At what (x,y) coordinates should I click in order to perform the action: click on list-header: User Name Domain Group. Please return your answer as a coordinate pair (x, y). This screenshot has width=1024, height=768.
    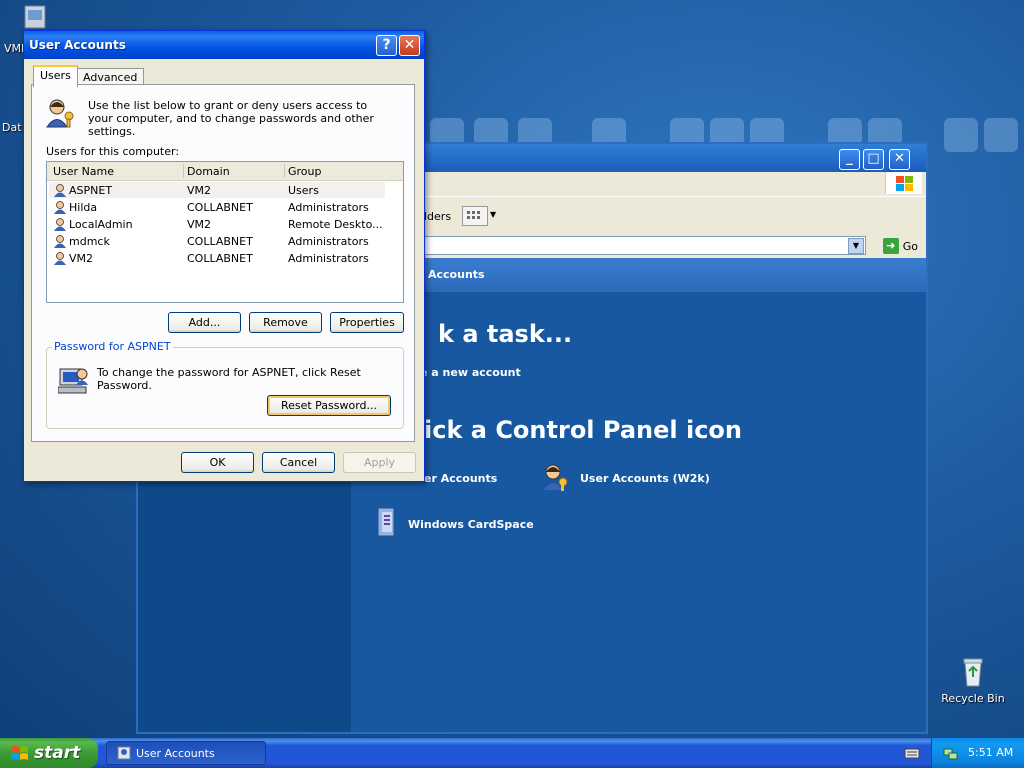
    Looking at the image, I should click on (225, 171).